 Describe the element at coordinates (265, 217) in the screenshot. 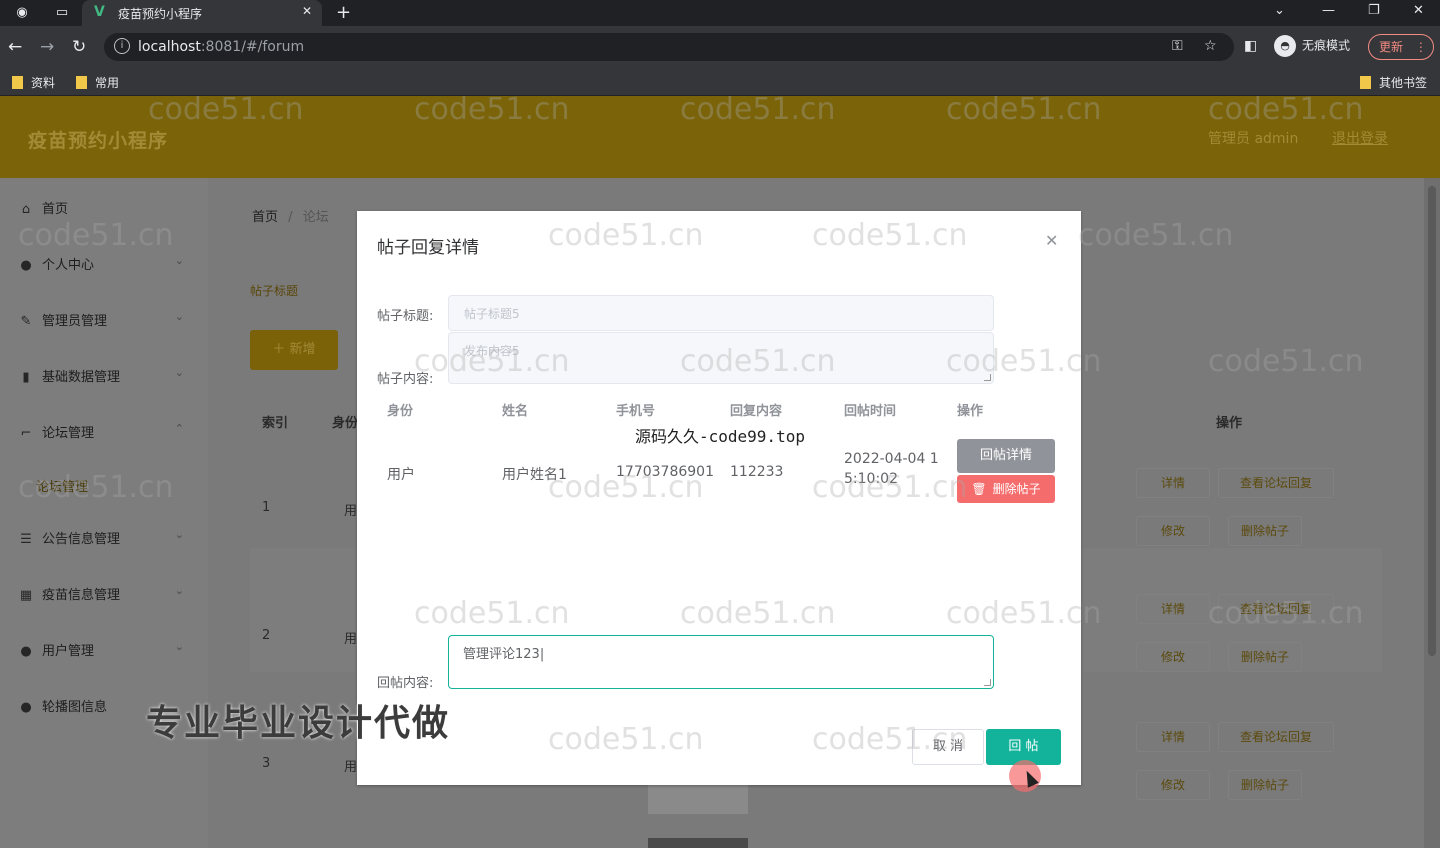

I see `breadcrumb-home: 首页` at that location.